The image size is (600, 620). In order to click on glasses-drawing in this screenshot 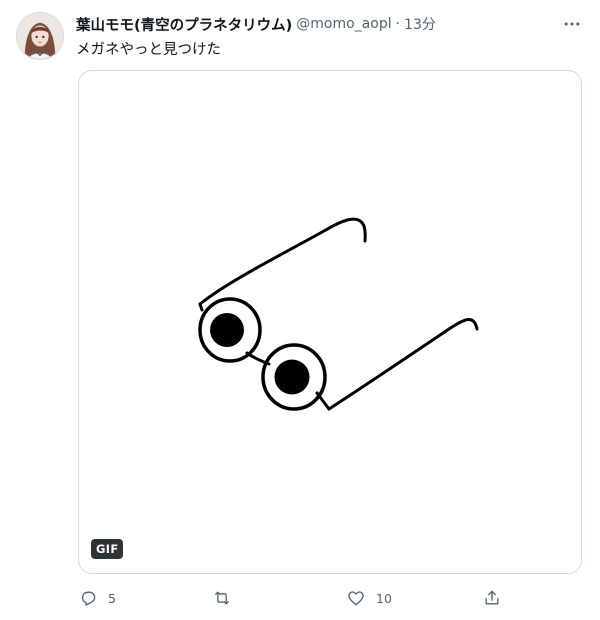, I will do `click(338, 314)`.